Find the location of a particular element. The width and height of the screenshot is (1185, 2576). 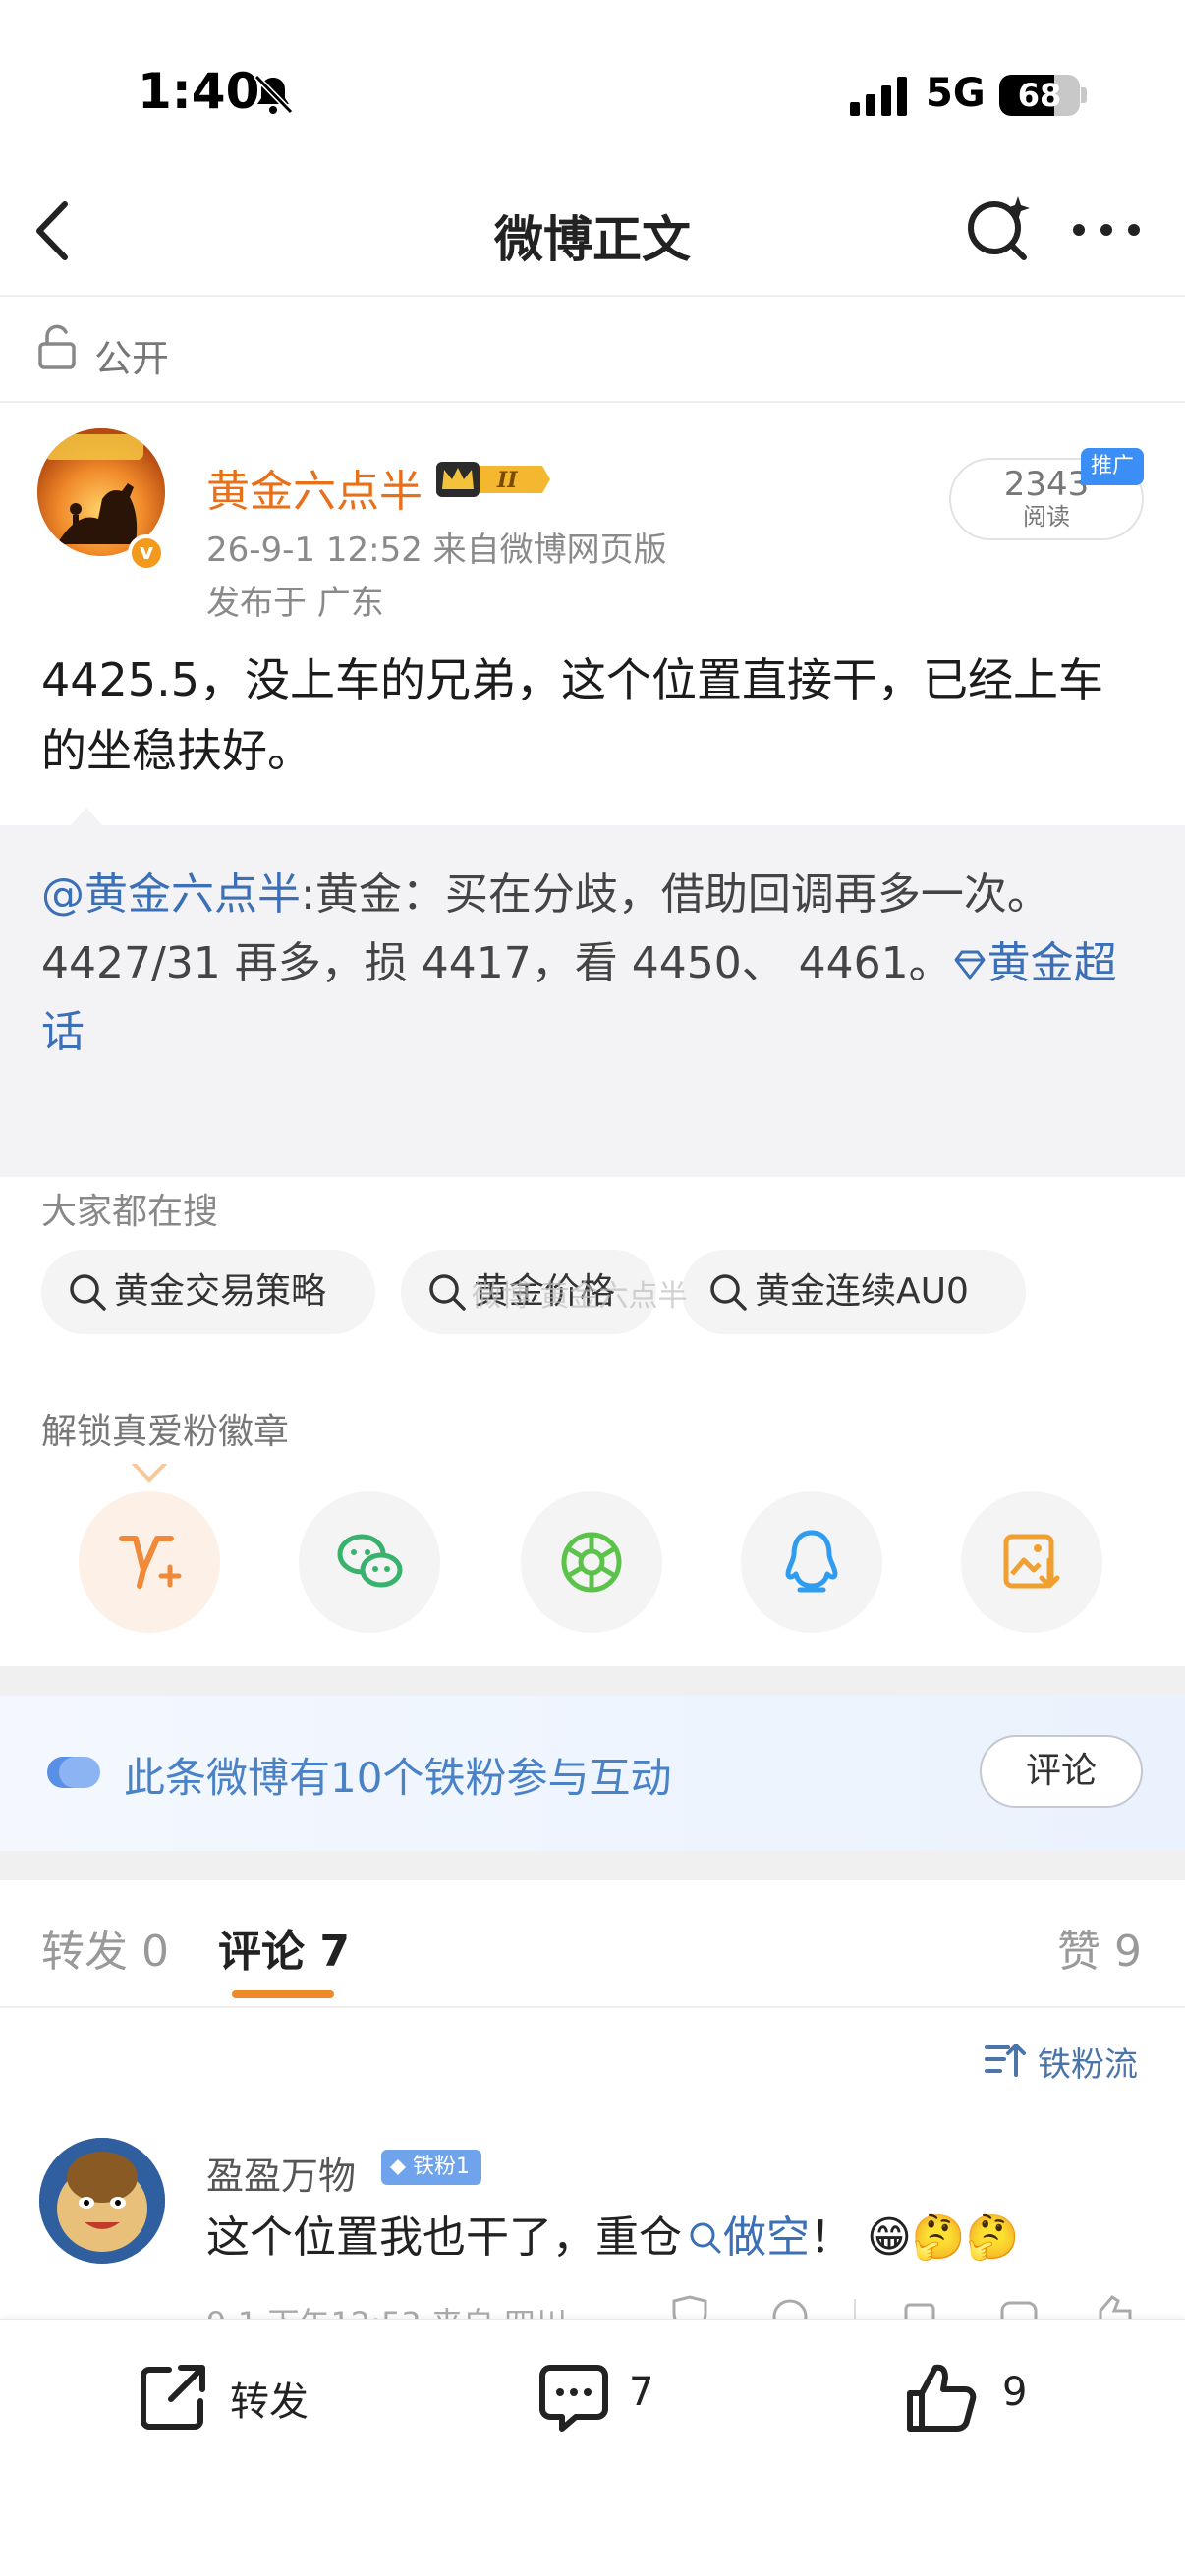

iron-fan-badge: 铁粉1 is located at coordinates (431, 2167).